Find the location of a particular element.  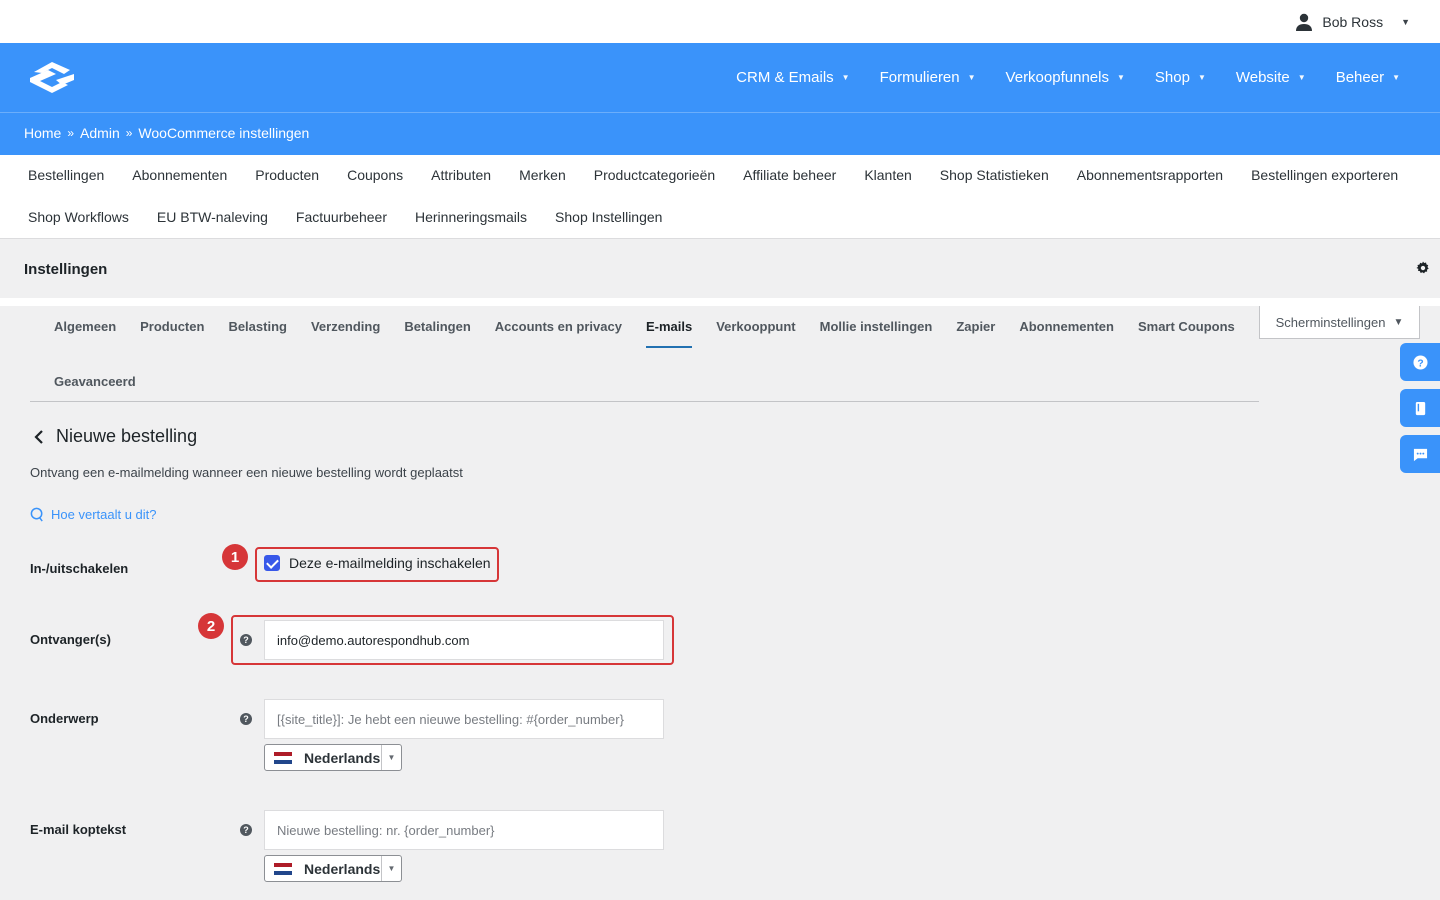

tab-mollie: Mollie instellingen is located at coordinates (876, 333).